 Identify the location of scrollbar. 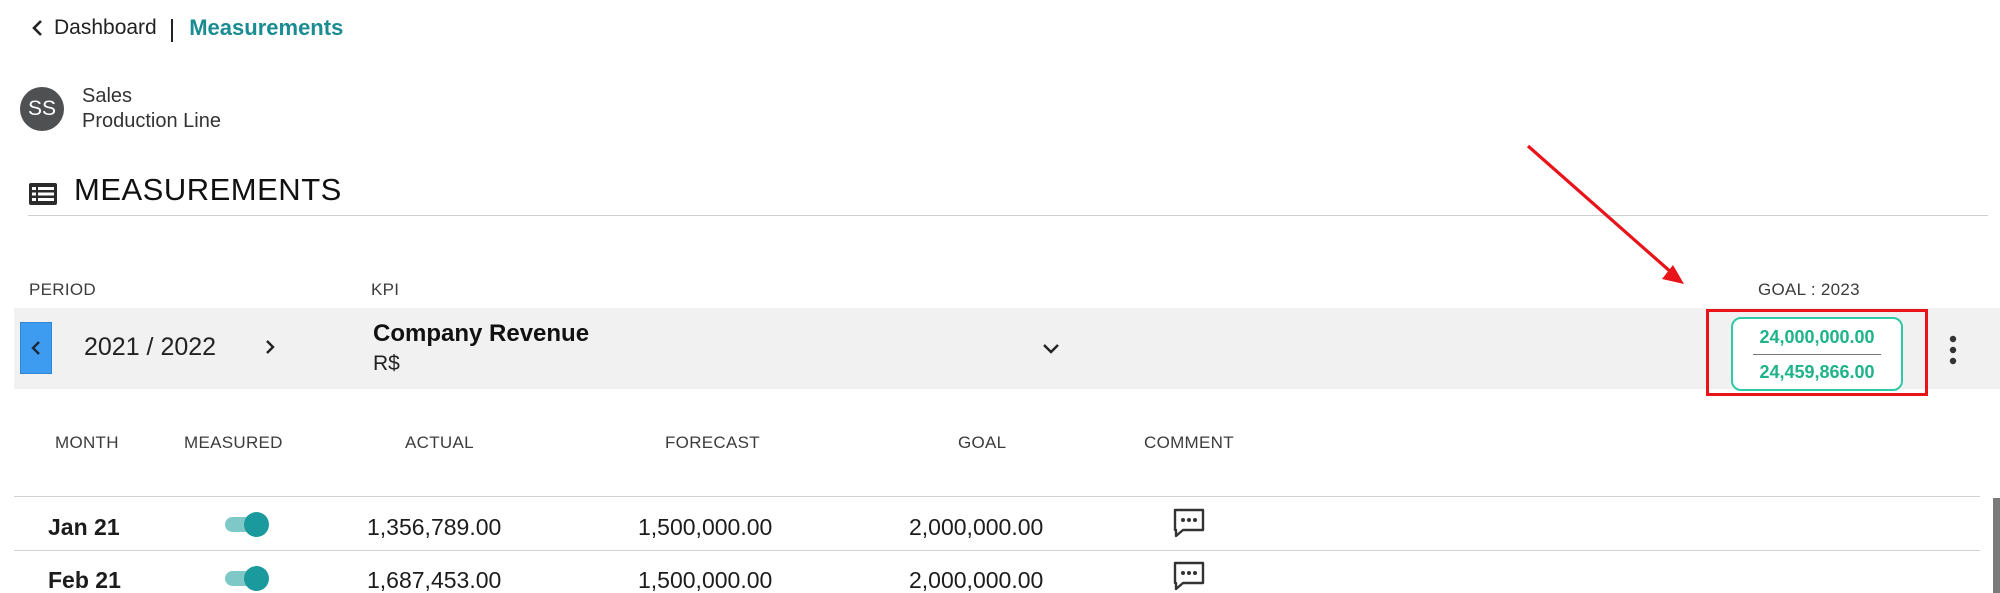
(1996, 545).